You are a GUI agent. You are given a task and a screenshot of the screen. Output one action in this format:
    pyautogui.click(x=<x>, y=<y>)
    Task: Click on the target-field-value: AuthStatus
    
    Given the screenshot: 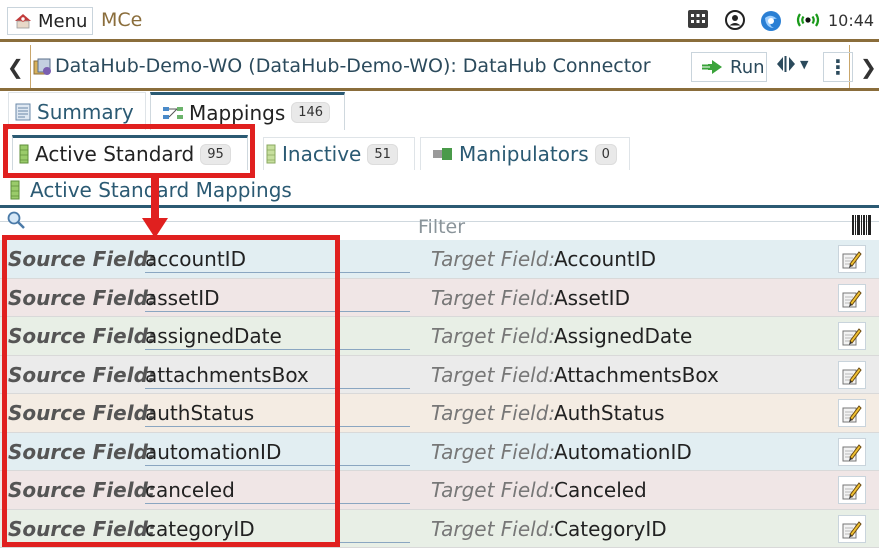 What is the action you would take?
    pyautogui.click(x=609, y=413)
    